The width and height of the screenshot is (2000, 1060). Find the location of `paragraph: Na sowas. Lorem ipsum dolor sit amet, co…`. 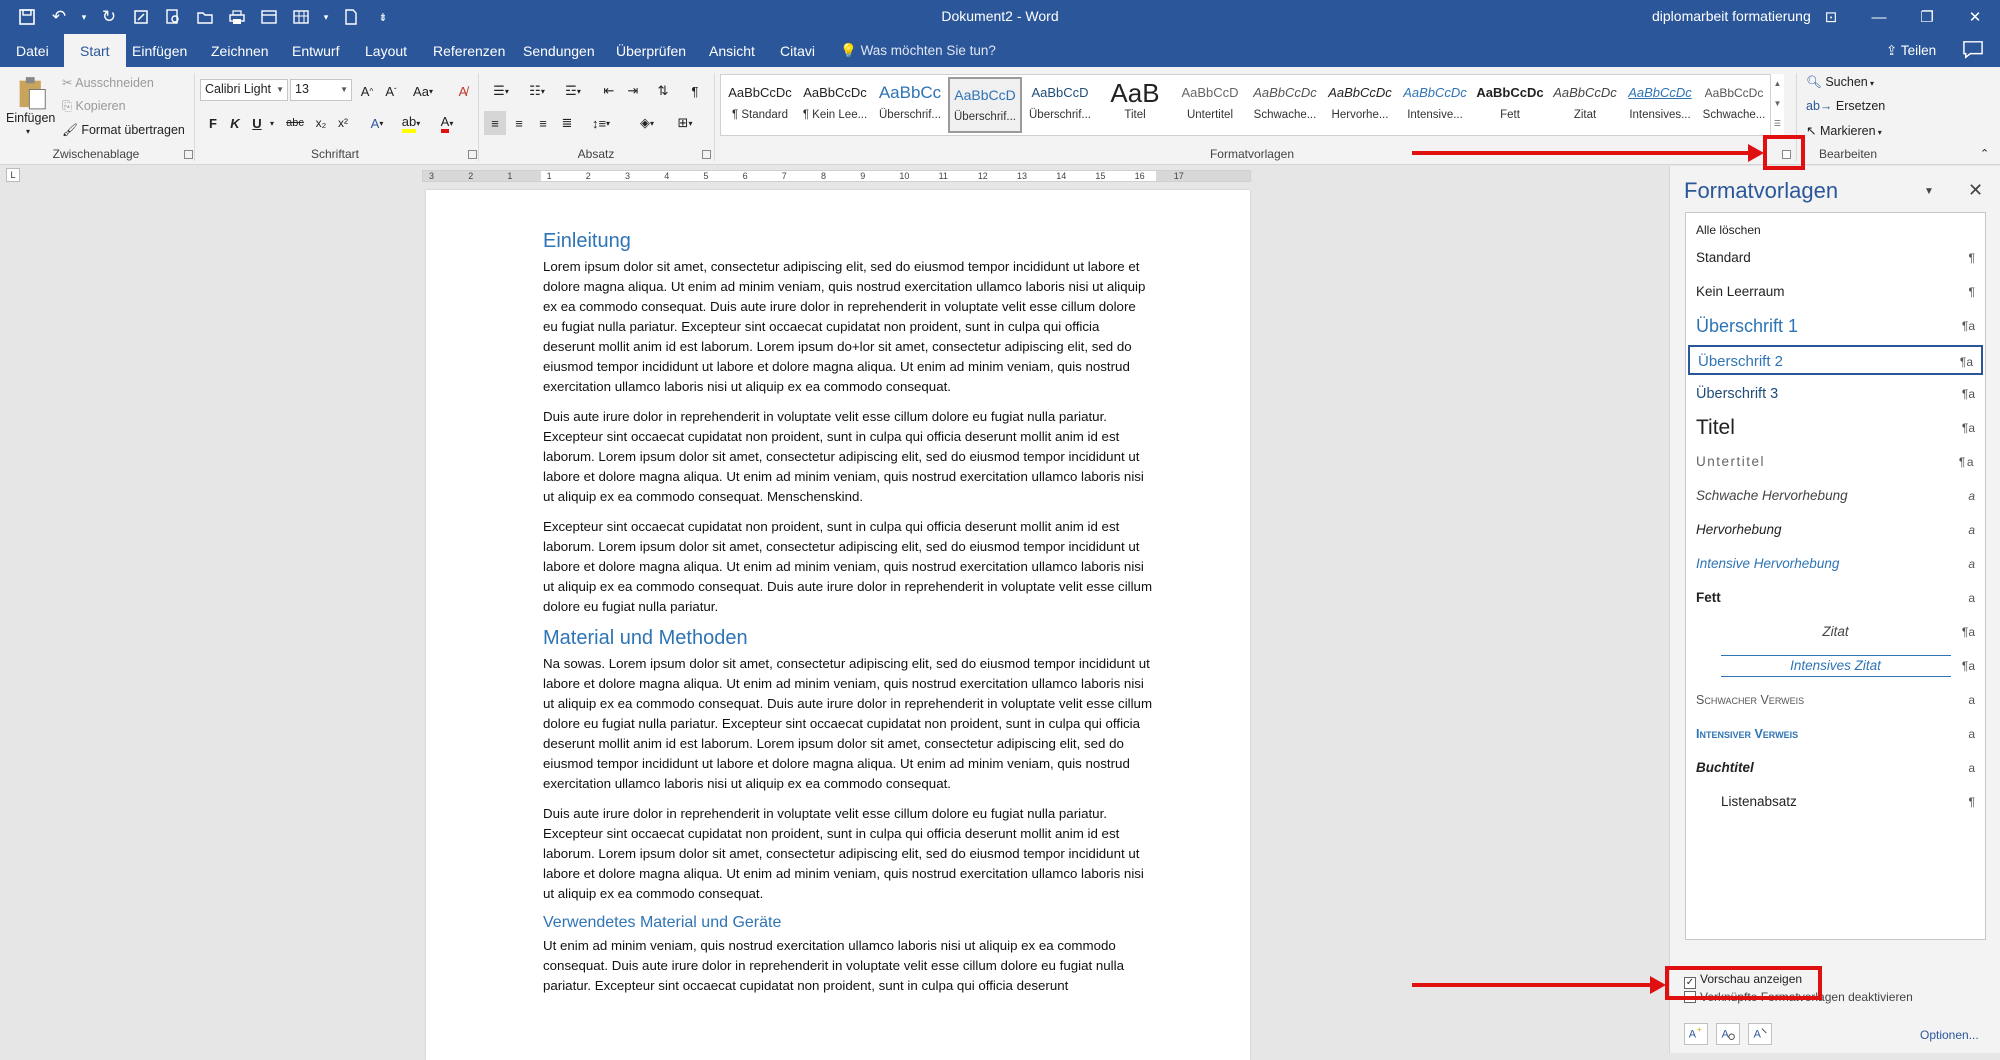

paragraph: Na sowas. Lorem ipsum dolor sit amet, co… is located at coordinates (848, 724).